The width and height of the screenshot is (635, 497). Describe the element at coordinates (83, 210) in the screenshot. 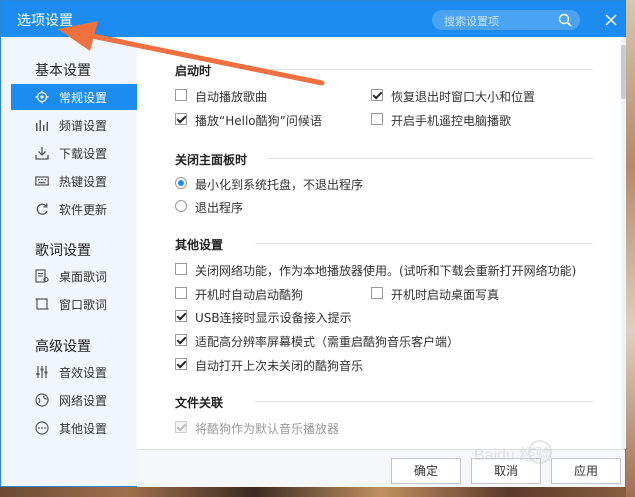

I see `sidebar-item-label: 软件更新` at that location.